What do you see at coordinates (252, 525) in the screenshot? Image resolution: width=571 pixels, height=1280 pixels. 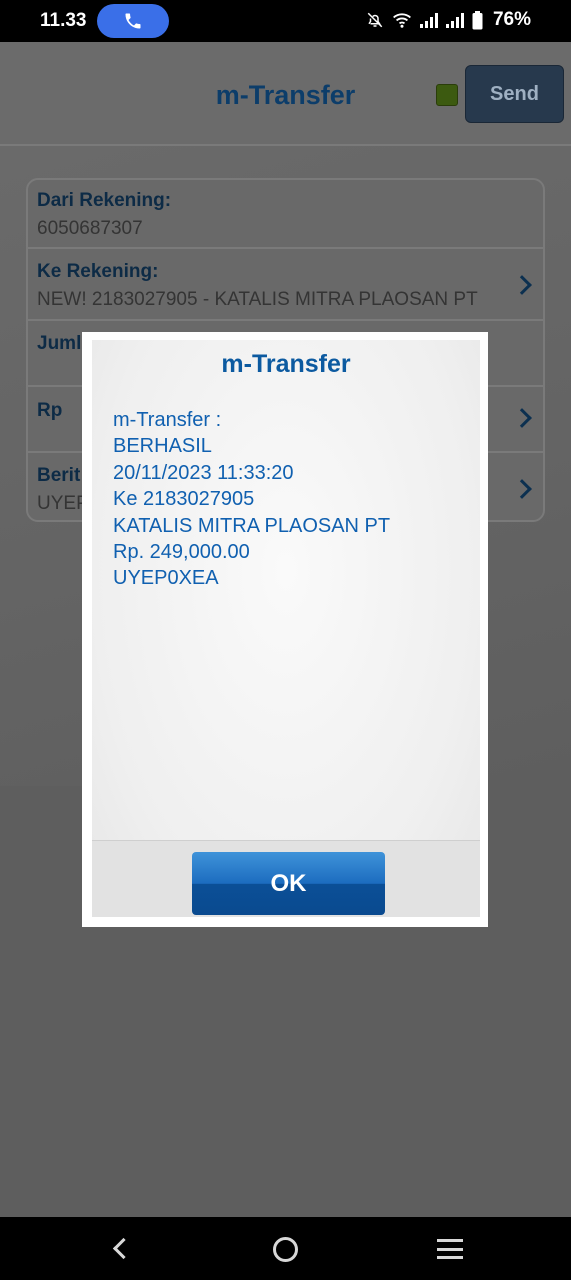 I see `message-line: KATALIS MITRA PLAOSAN PT` at bounding box center [252, 525].